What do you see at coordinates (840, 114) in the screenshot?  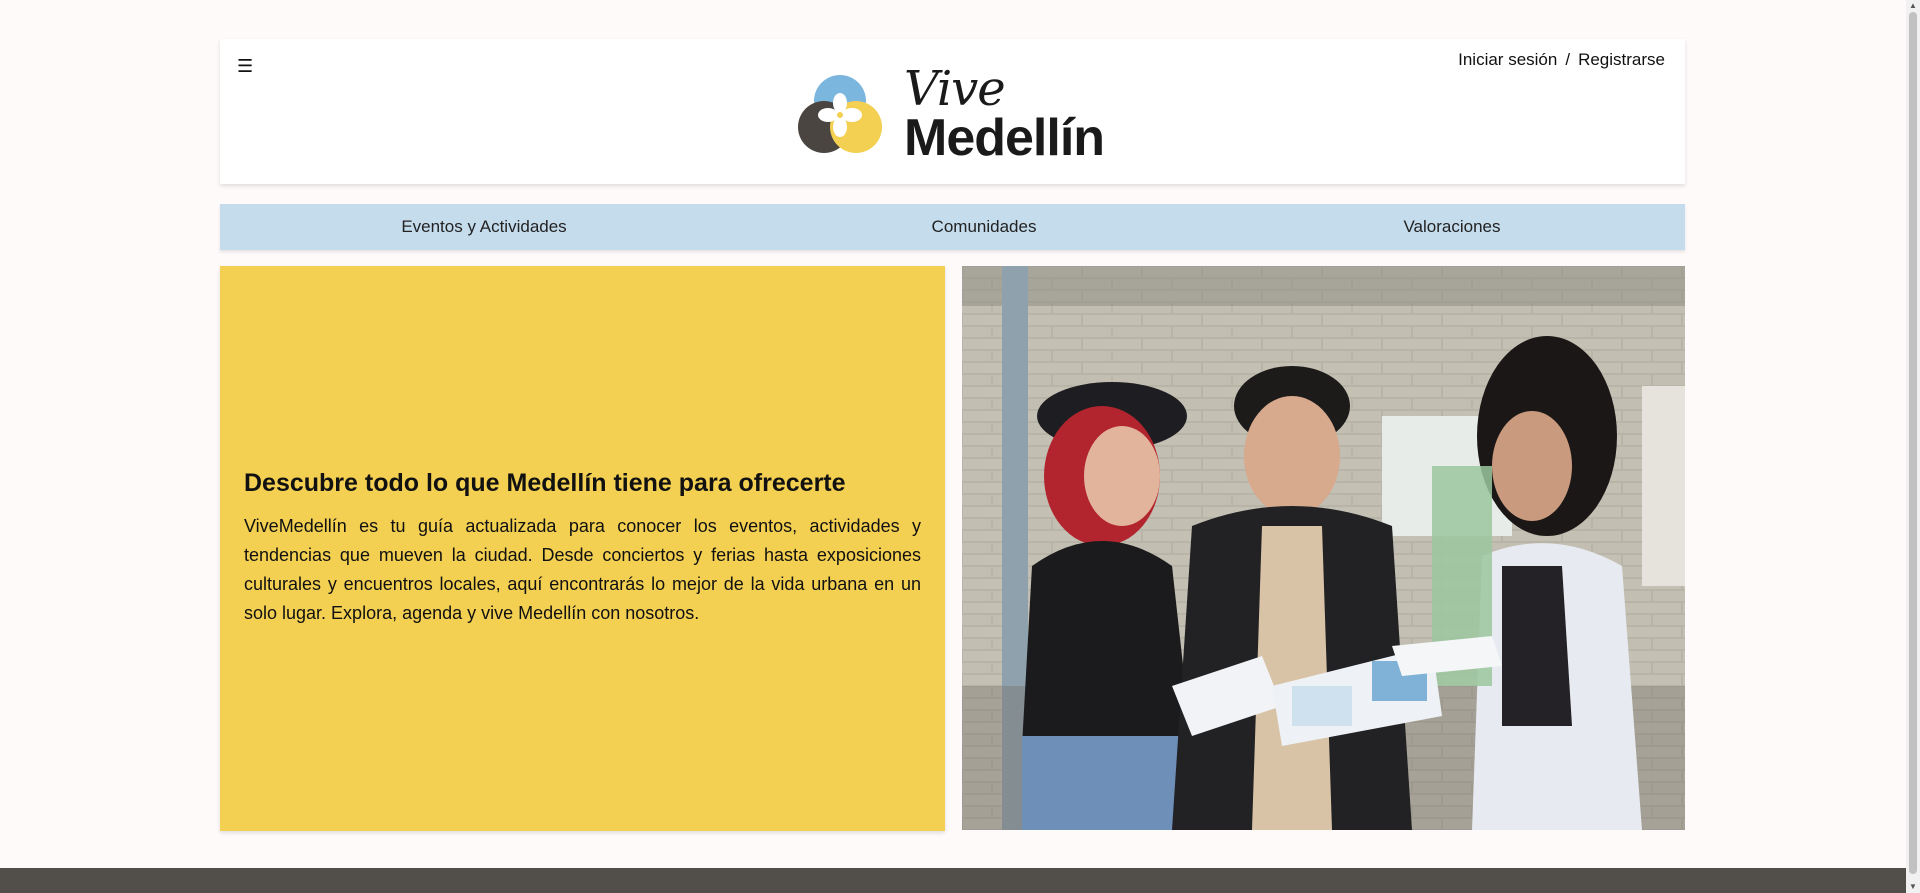 I see `logo-mark-icon` at bounding box center [840, 114].